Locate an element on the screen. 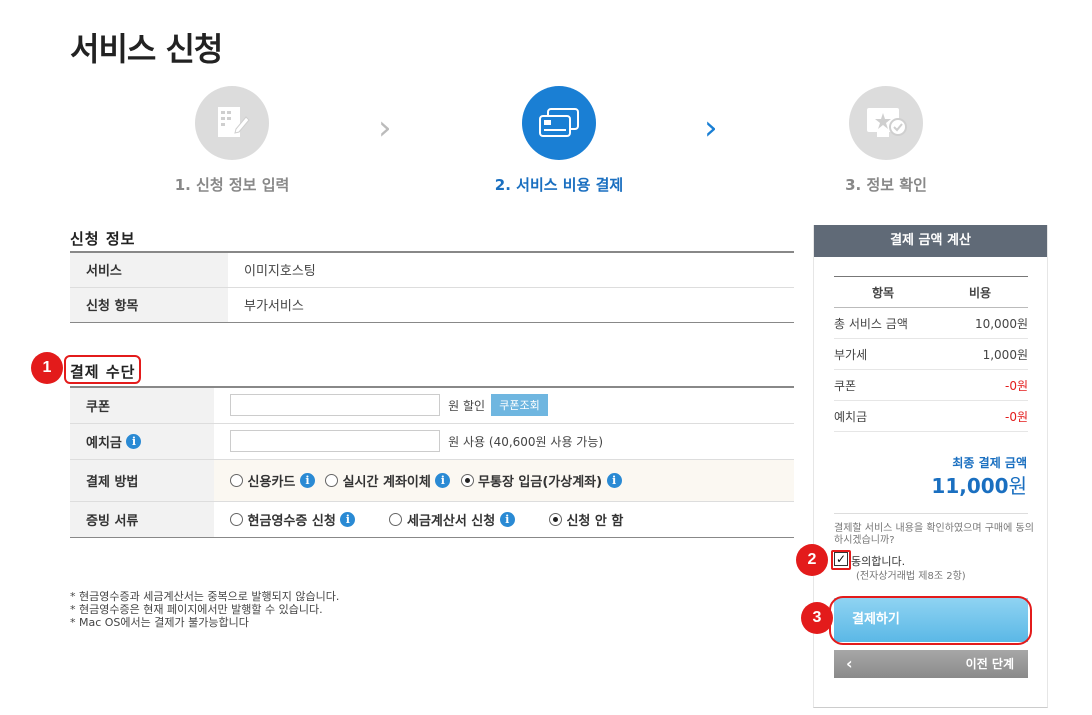 The height and width of the screenshot is (715, 1092). document-edit-icon is located at coordinates (232, 123).